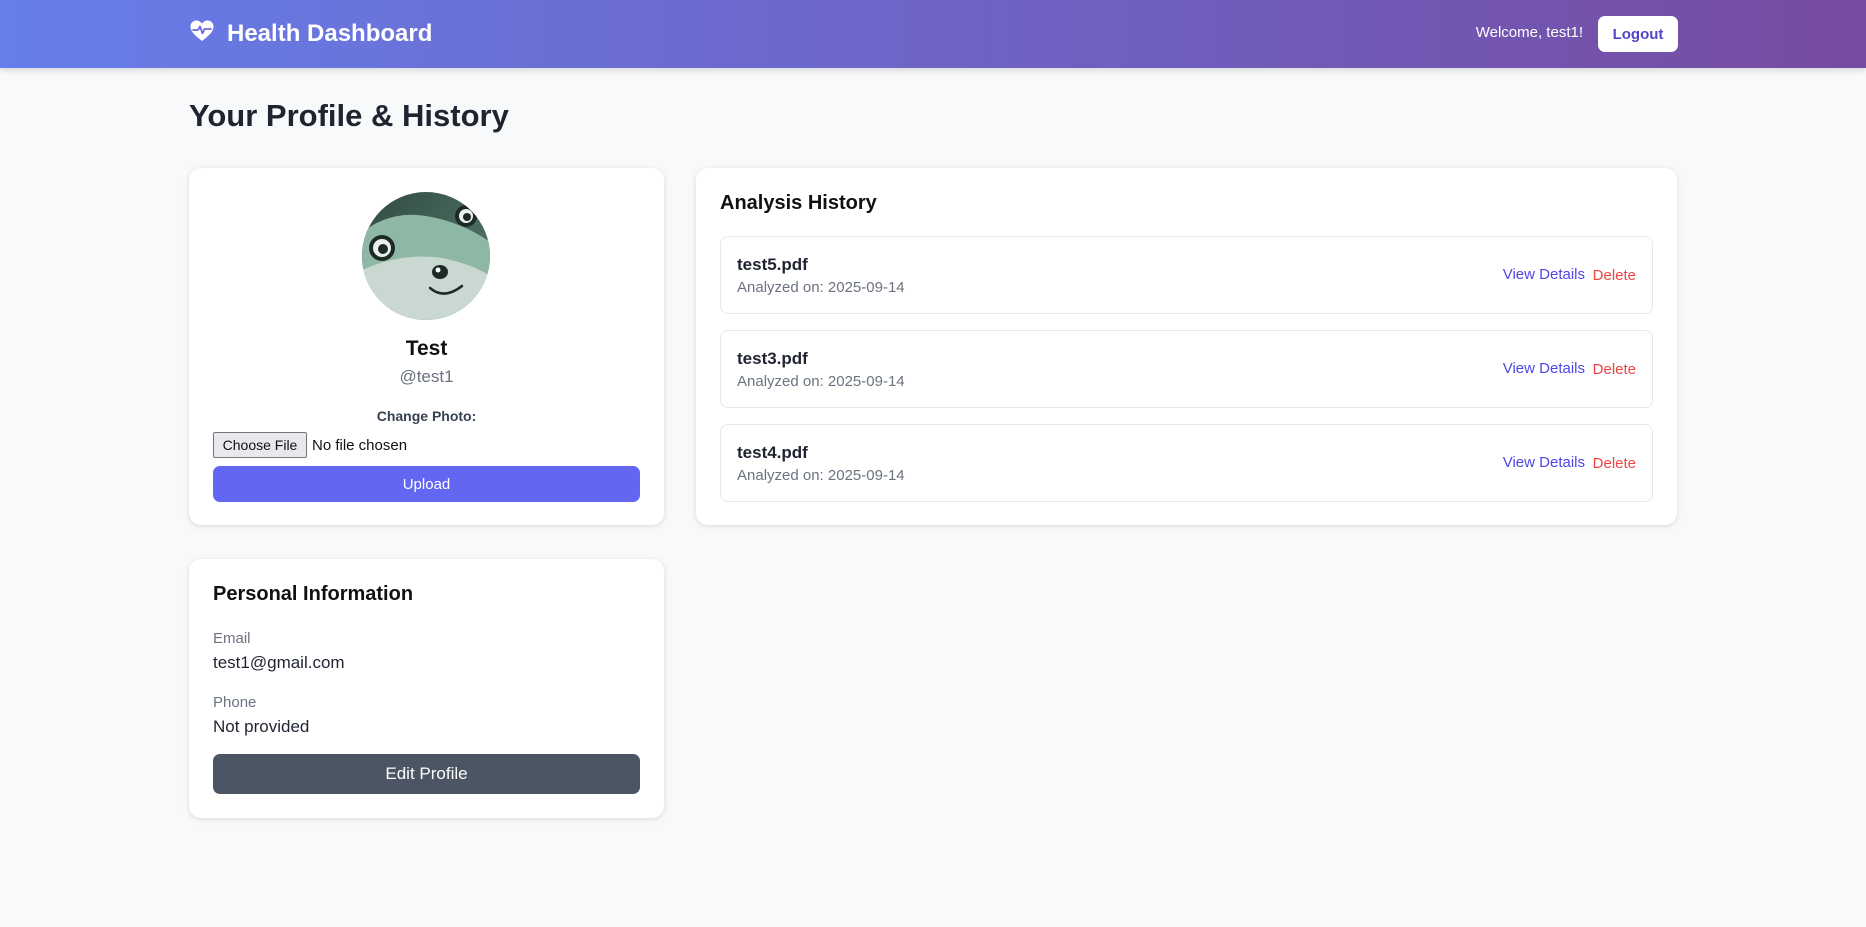  Describe the element at coordinates (772, 264) in the screenshot. I see `history-item-filename: test5.pdf` at that location.